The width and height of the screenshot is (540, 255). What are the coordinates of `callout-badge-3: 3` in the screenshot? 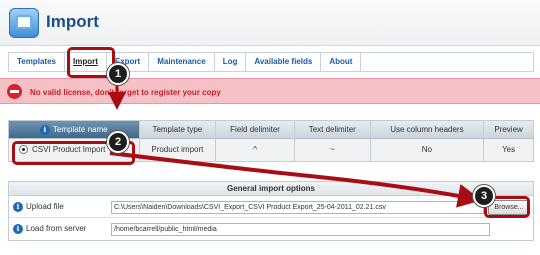 It's located at (484, 196).